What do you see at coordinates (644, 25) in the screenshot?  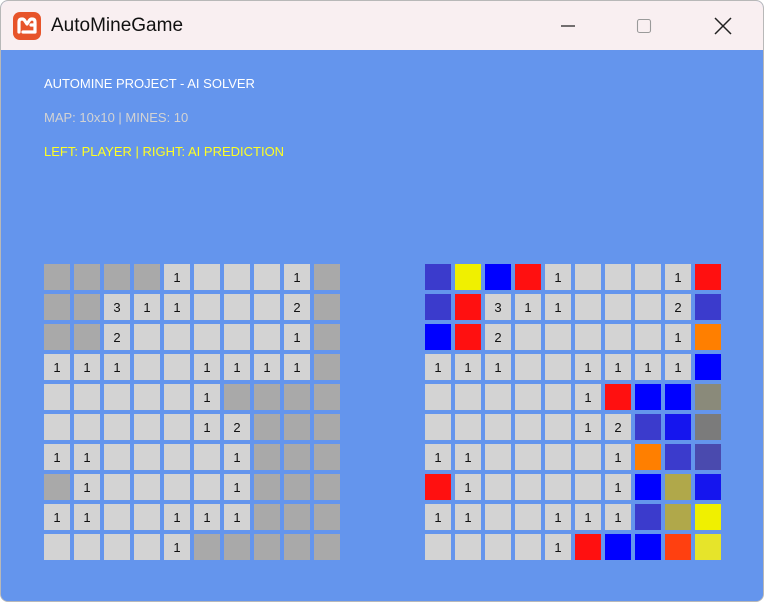 I see `maximize-button` at bounding box center [644, 25].